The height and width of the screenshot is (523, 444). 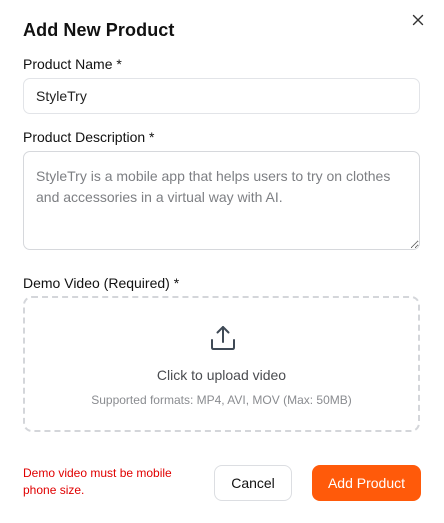 I want to click on add-product-button: Add Product, so click(x=366, y=483).